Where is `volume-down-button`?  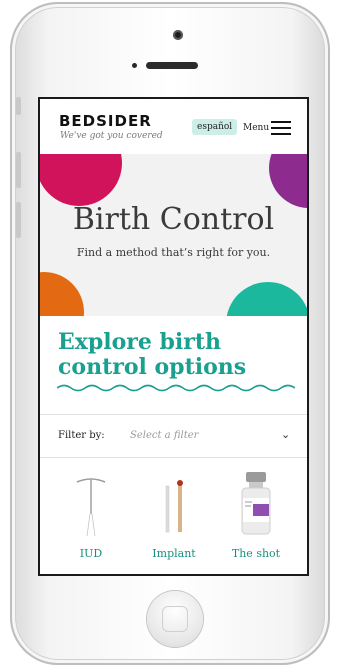 volume-down-button is located at coordinates (18, 220).